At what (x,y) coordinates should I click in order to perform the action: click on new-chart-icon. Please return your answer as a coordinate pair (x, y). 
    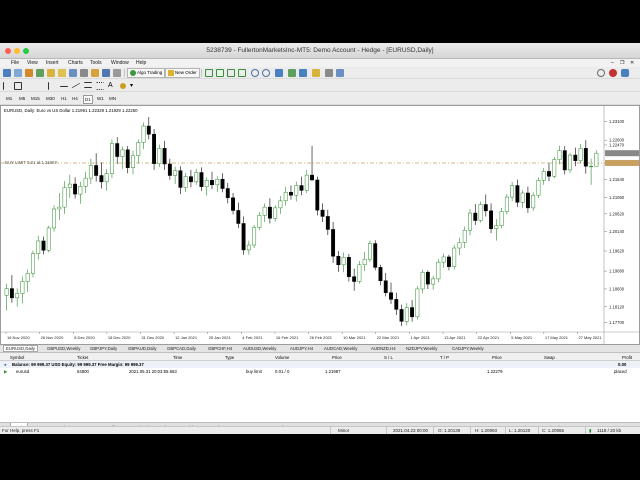
    Looking at the image, I should click on (7, 73).